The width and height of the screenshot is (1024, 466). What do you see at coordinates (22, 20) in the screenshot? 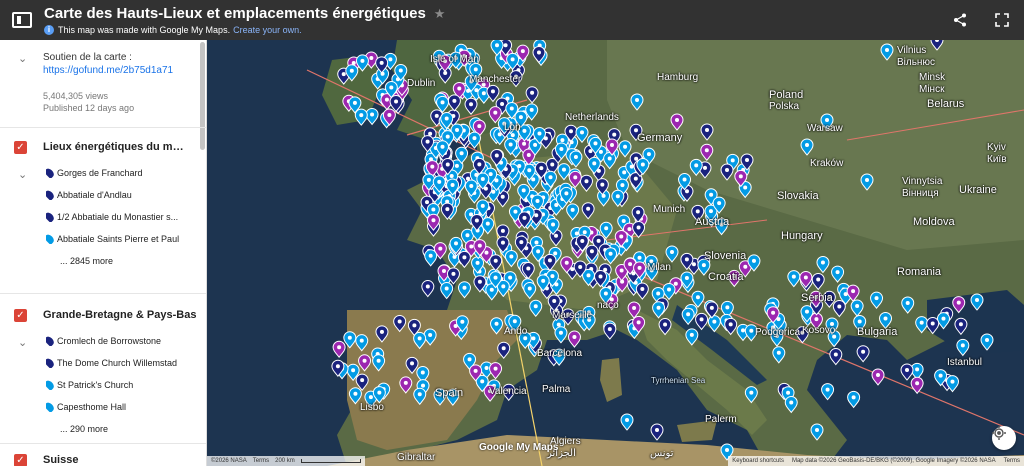
I see `map-icon` at bounding box center [22, 20].